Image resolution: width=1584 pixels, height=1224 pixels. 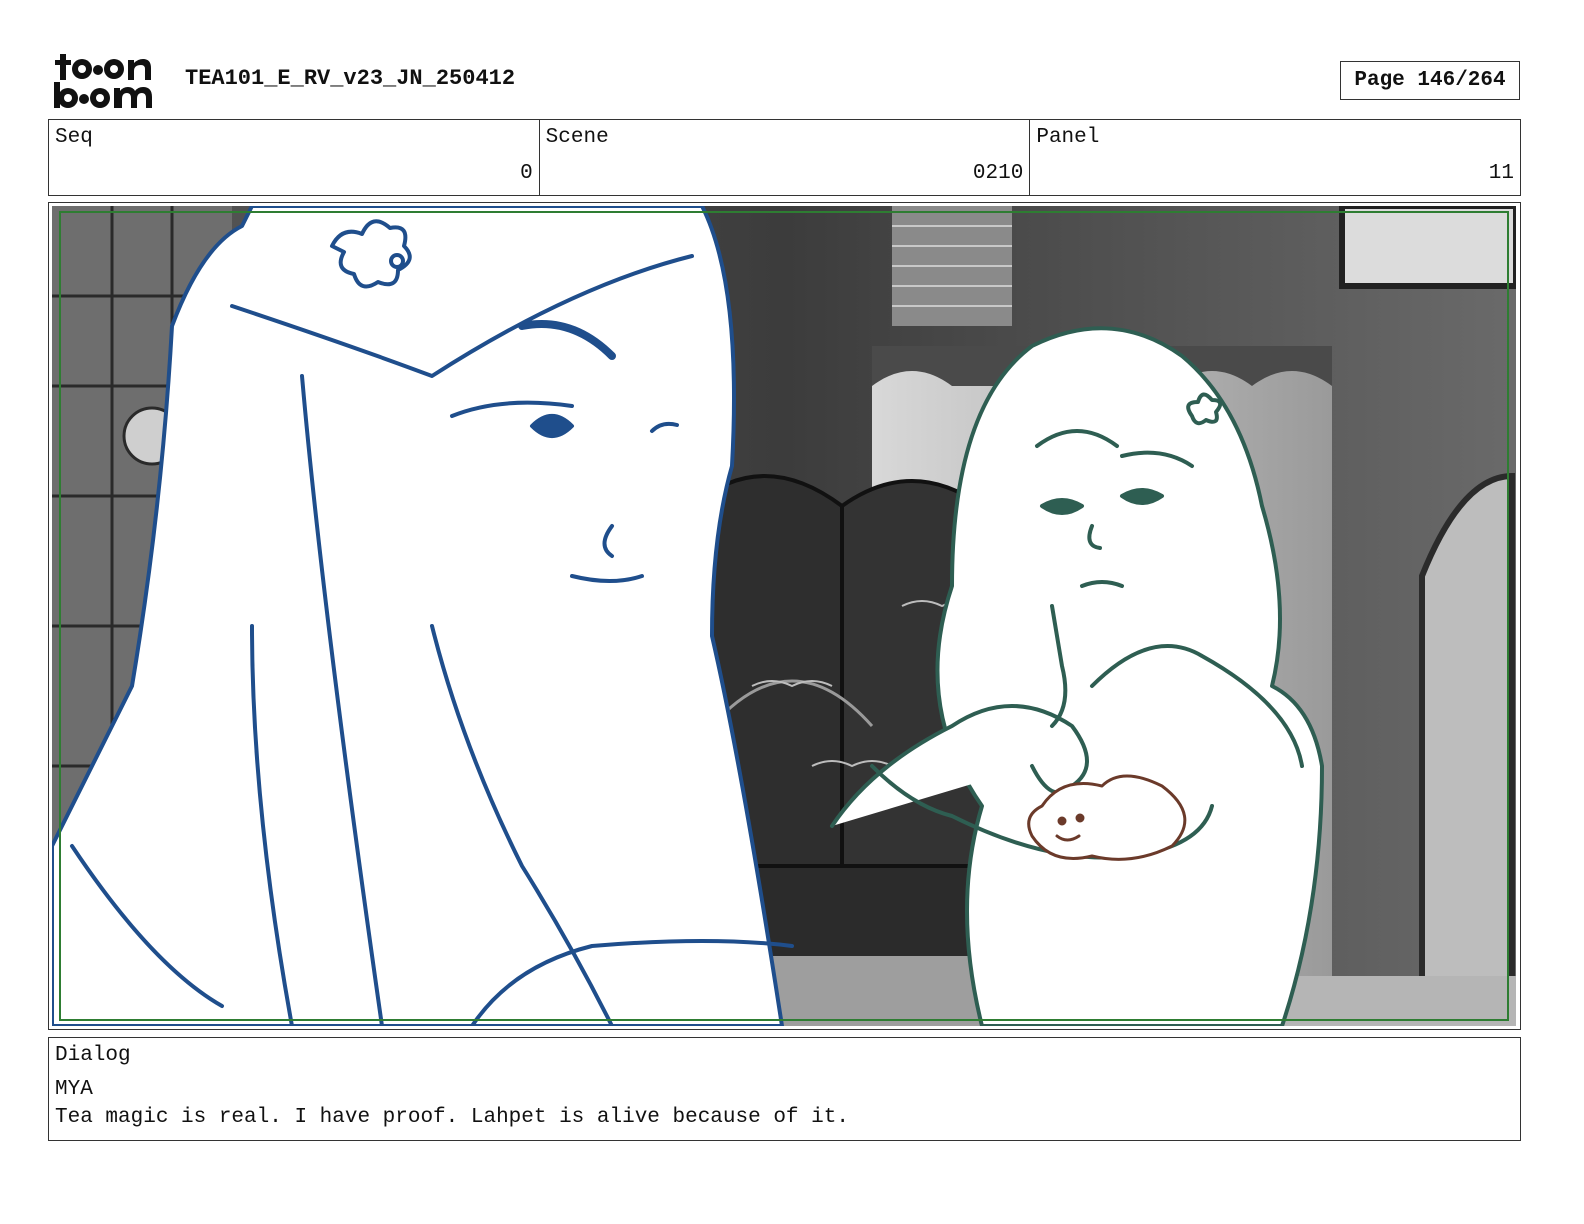 I want to click on arched-window, so click(x=1467, y=749).